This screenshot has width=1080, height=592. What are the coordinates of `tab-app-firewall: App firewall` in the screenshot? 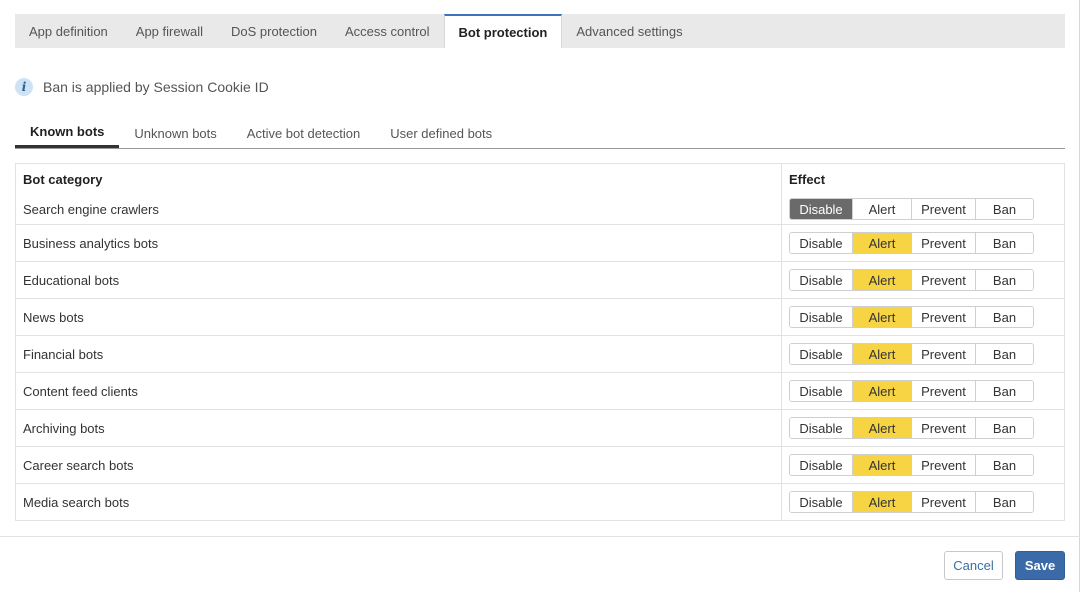 It's located at (169, 31).